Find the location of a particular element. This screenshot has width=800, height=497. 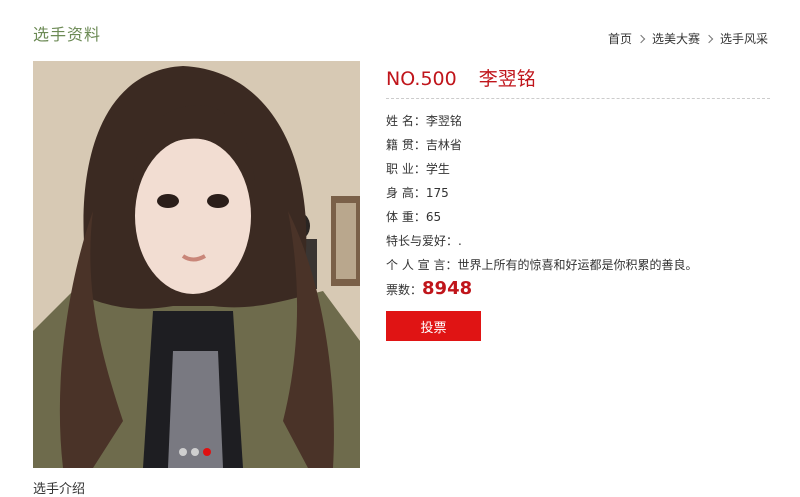

contestant-number: NO.500 is located at coordinates (421, 79).